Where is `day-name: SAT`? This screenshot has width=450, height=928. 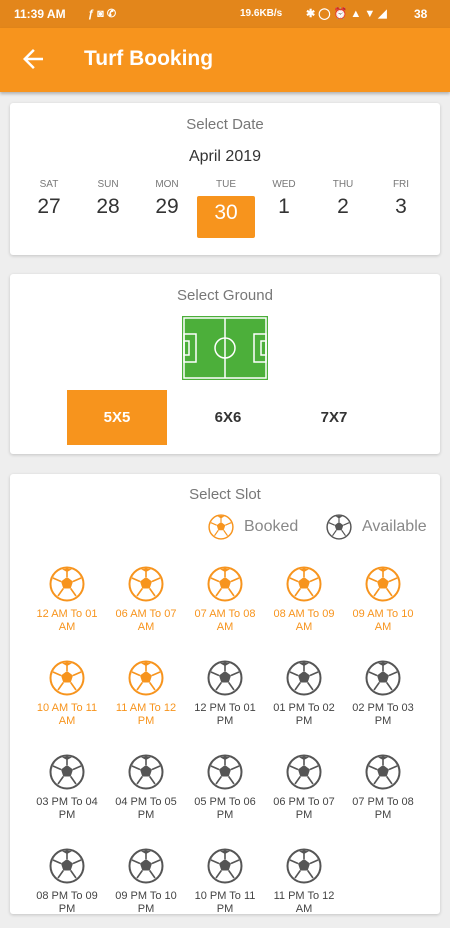 day-name: SAT is located at coordinates (49, 184).